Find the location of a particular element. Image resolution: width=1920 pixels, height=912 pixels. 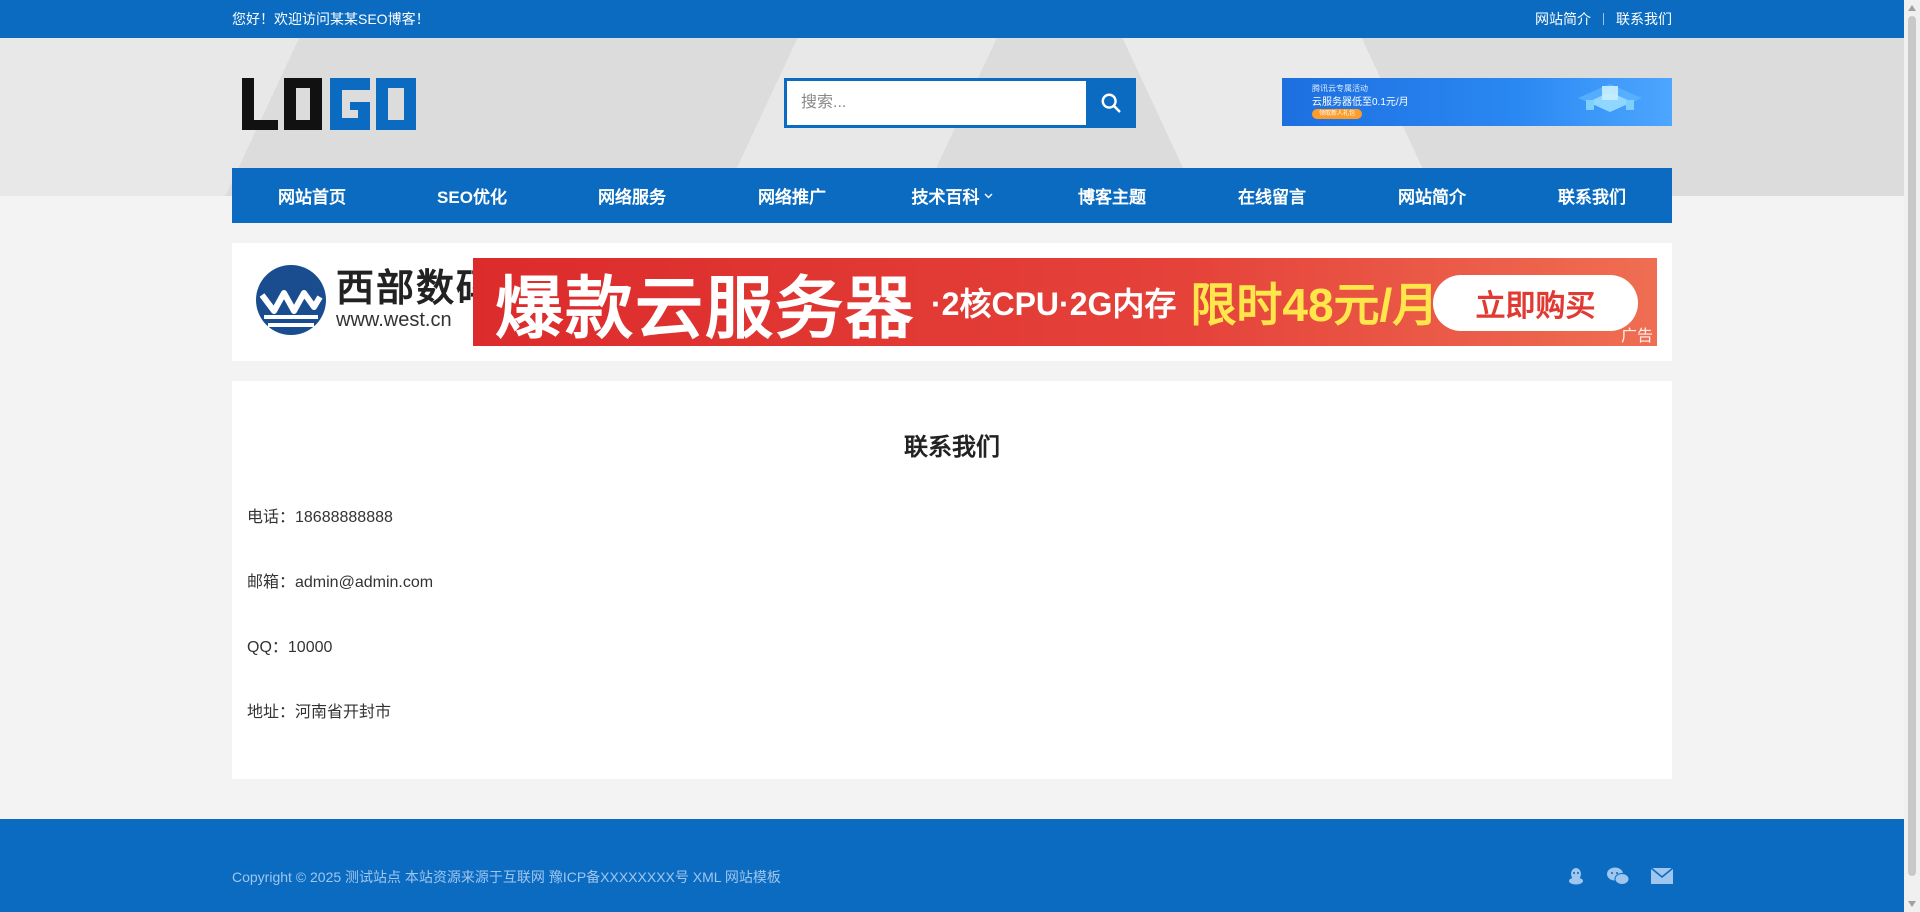

nav-item-services: 网络服务 is located at coordinates (632, 195).